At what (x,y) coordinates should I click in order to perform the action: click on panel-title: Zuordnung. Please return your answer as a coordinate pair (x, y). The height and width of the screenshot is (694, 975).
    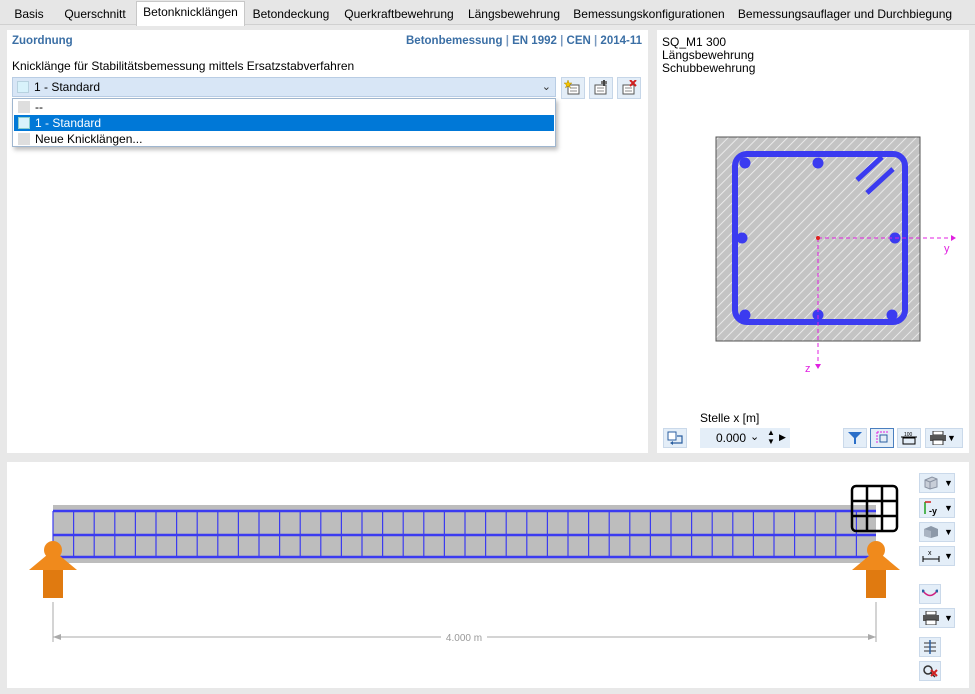
    Looking at the image, I should click on (42, 41).